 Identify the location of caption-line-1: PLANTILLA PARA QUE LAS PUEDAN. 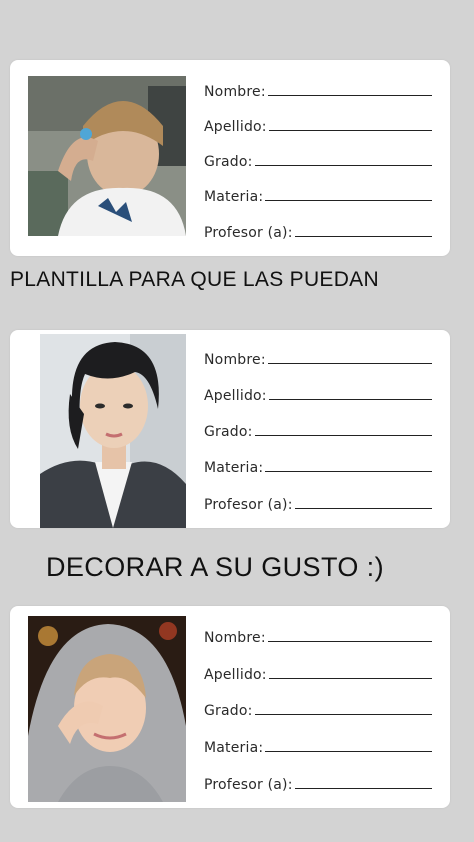
(194, 279).